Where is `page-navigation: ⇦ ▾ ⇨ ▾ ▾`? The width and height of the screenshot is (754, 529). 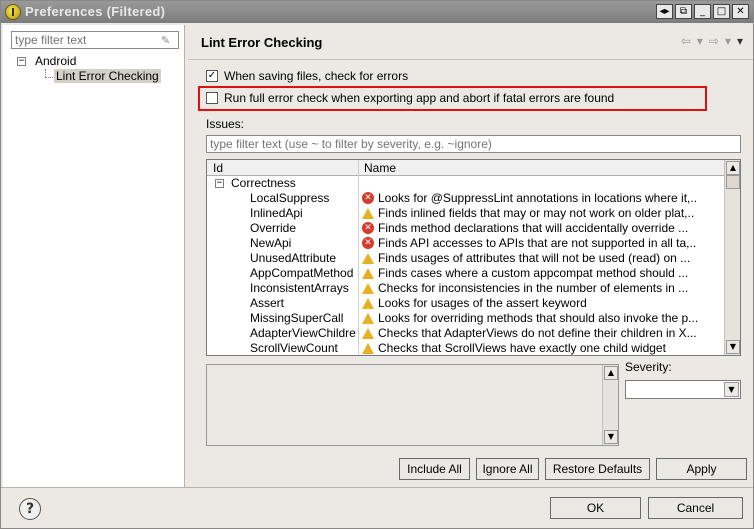
page-navigation: ⇦ ▾ ⇨ ▾ ▾ is located at coordinates (712, 41).